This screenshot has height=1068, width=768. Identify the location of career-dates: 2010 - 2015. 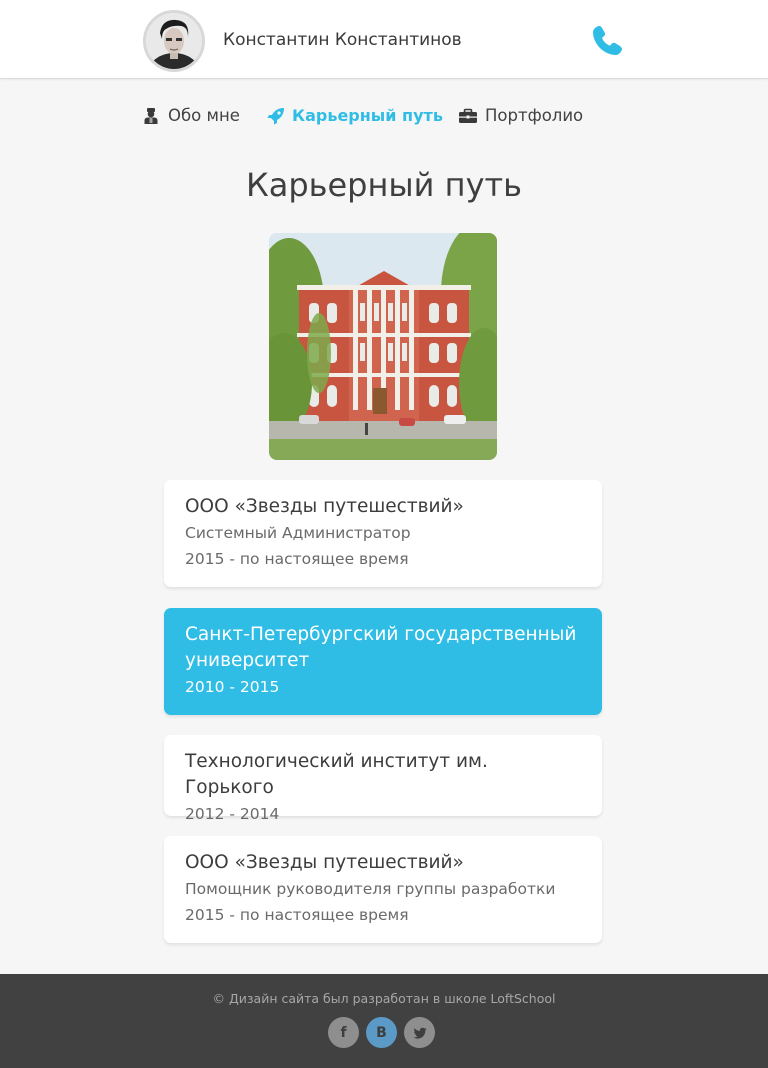
(232, 687).